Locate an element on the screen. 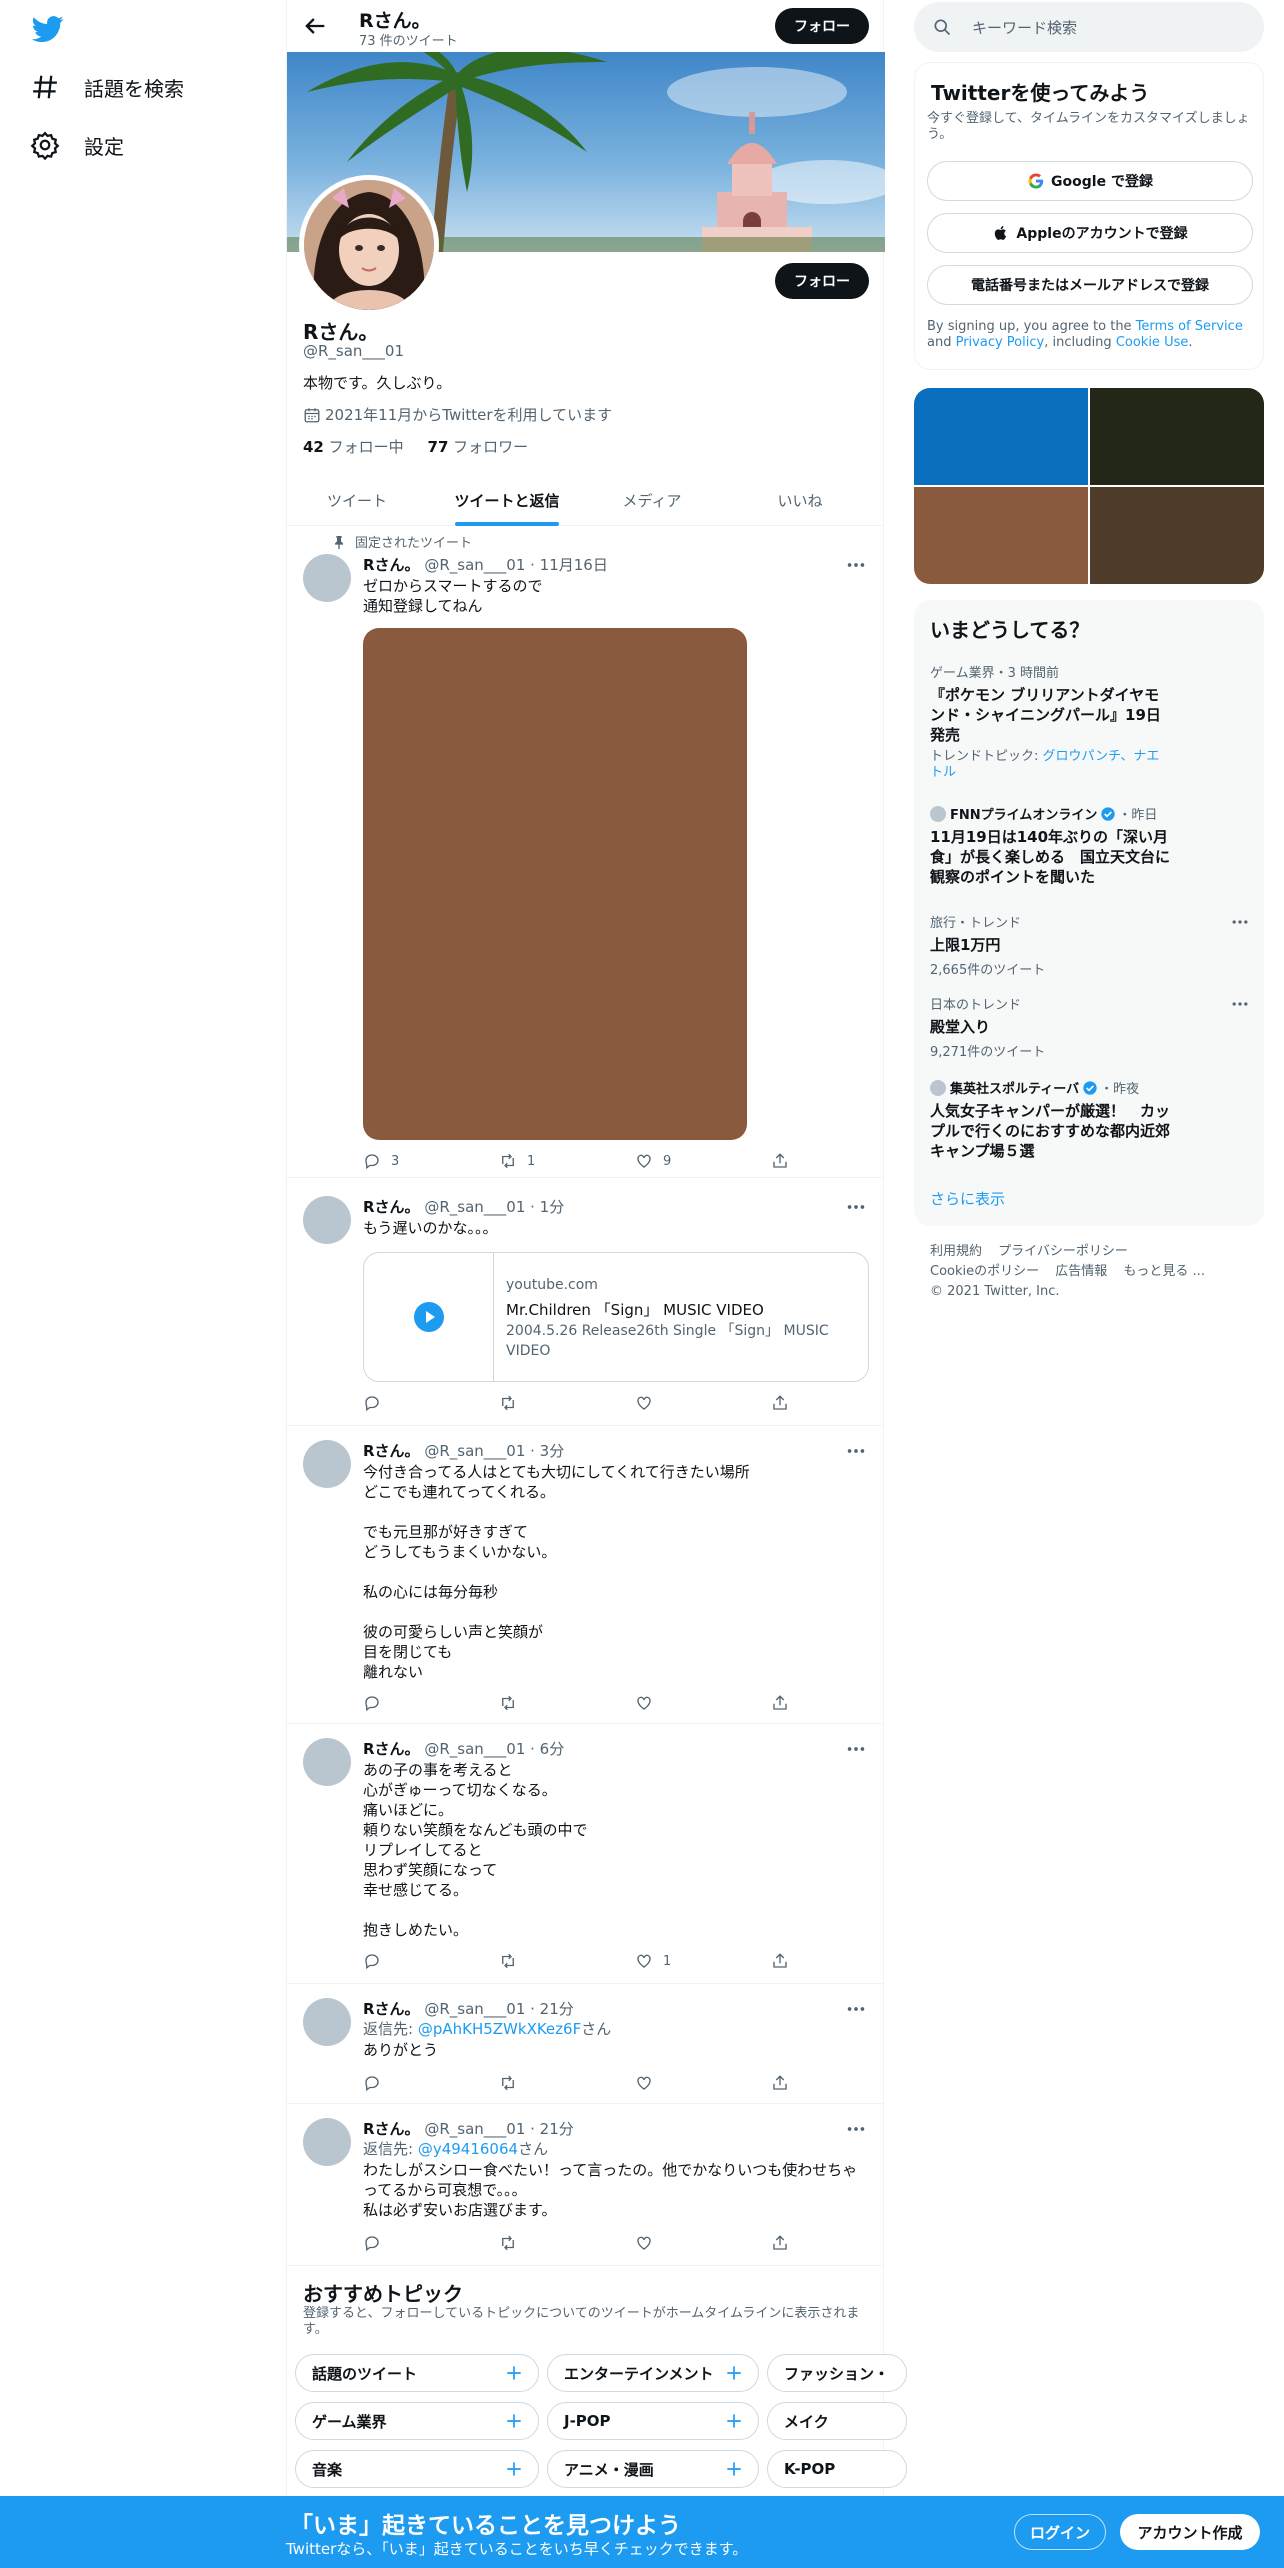 The height and width of the screenshot is (2568, 1284). topic-chip: ゲーム業界 is located at coordinates (417, 2421).